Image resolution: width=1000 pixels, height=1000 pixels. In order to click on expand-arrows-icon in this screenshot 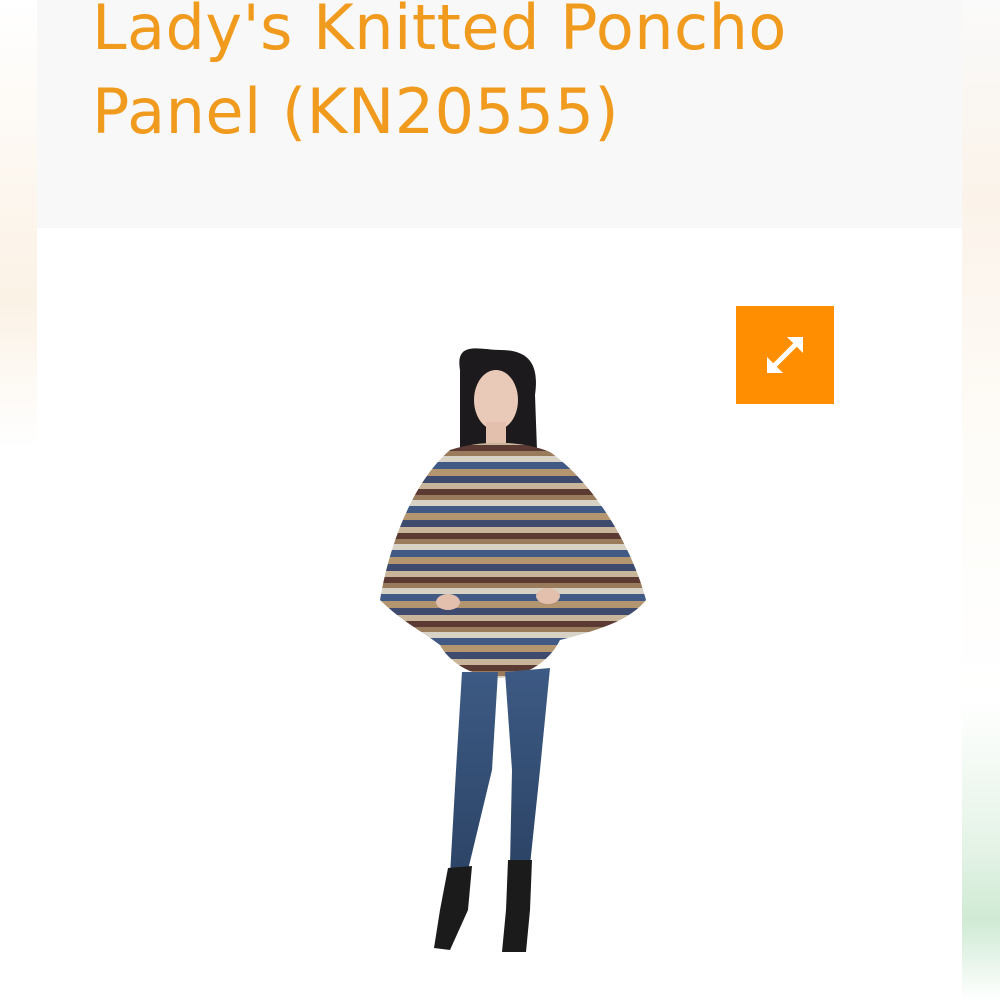, I will do `click(785, 355)`.